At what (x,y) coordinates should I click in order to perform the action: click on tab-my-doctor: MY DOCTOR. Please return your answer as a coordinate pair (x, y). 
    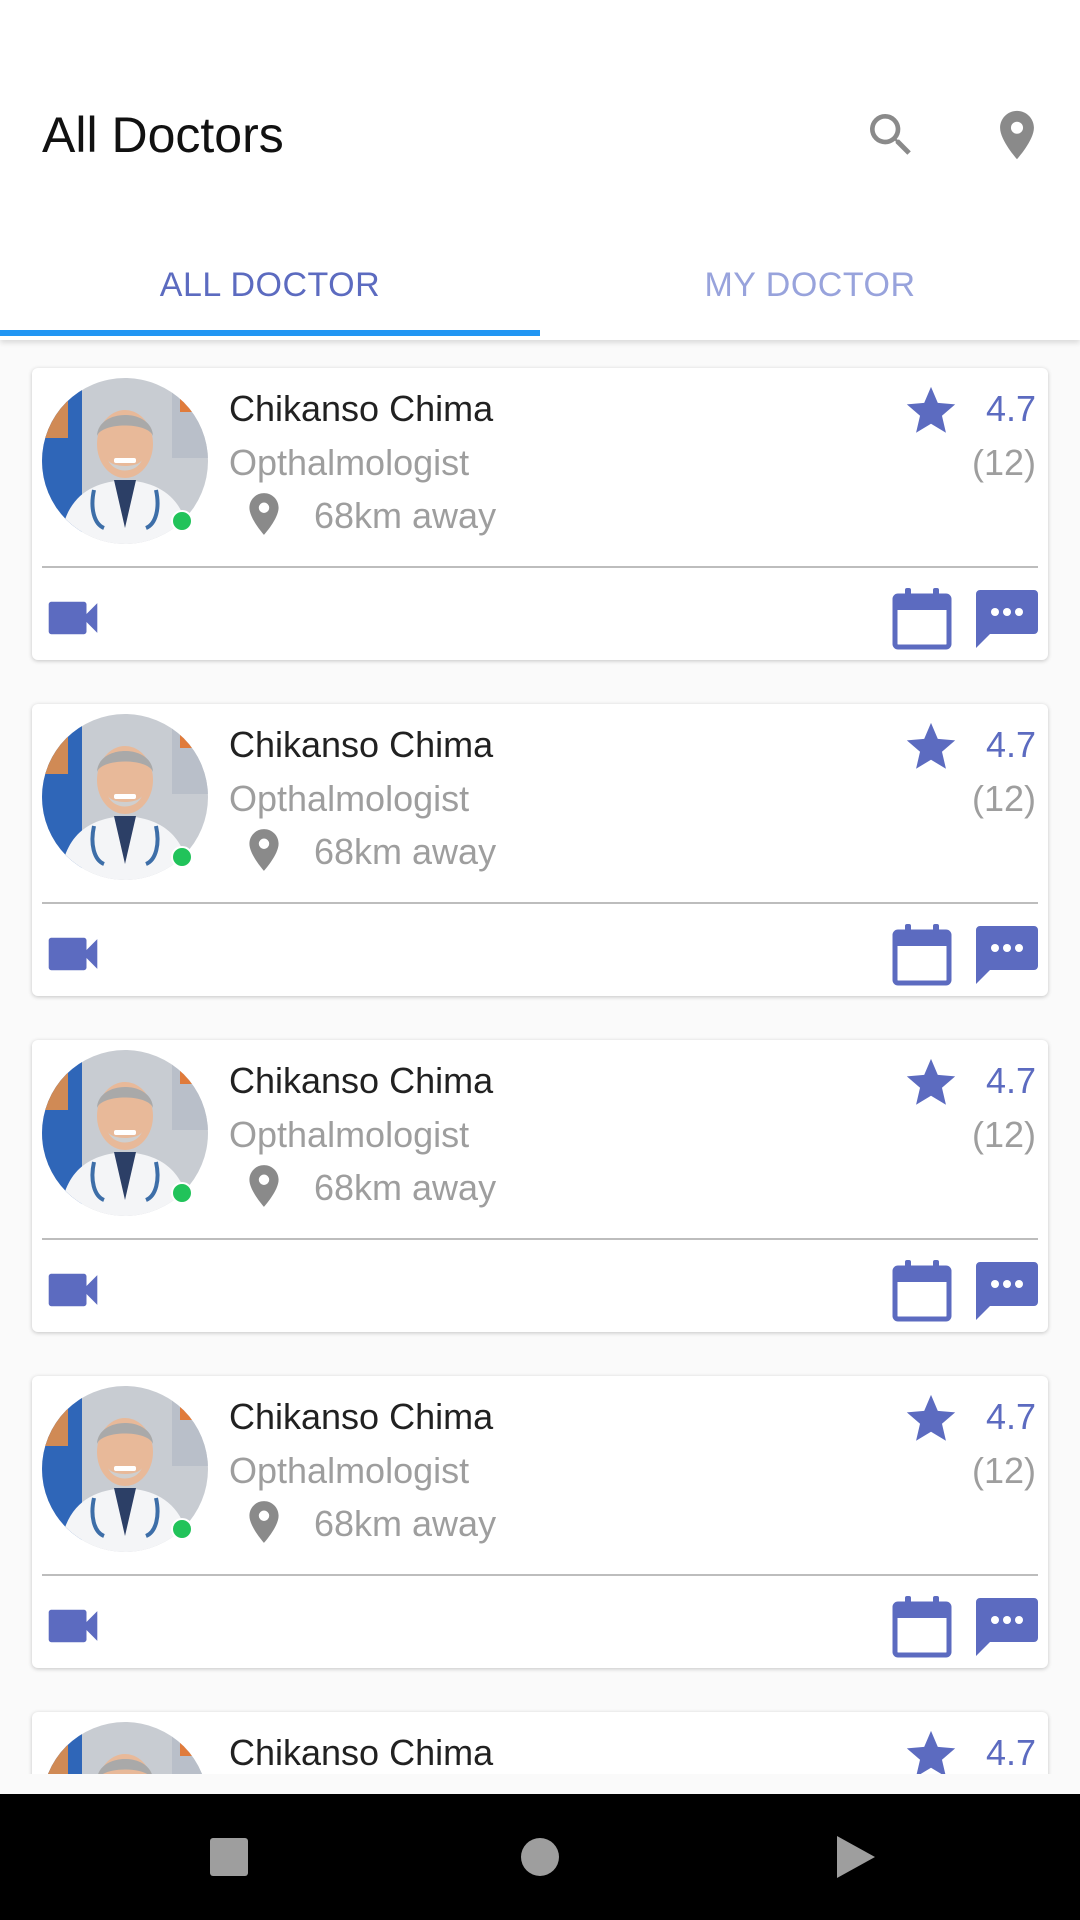
    Looking at the image, I should click on (810, 285).